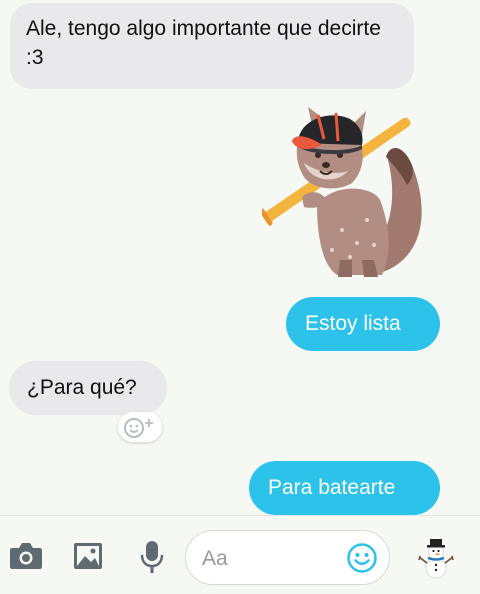 The image size is (480, 594). What do you see at coordinates (362, 558) in the screenshot?
I see `smiley-icon` at bounding box center [362, 558].